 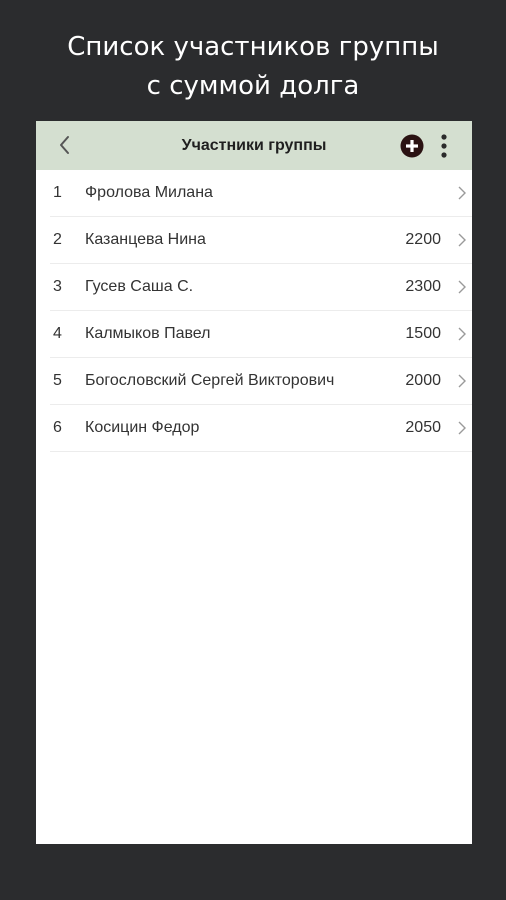 I want to click on caption-line-1: Список участников группы, so click(x=253, y=47).